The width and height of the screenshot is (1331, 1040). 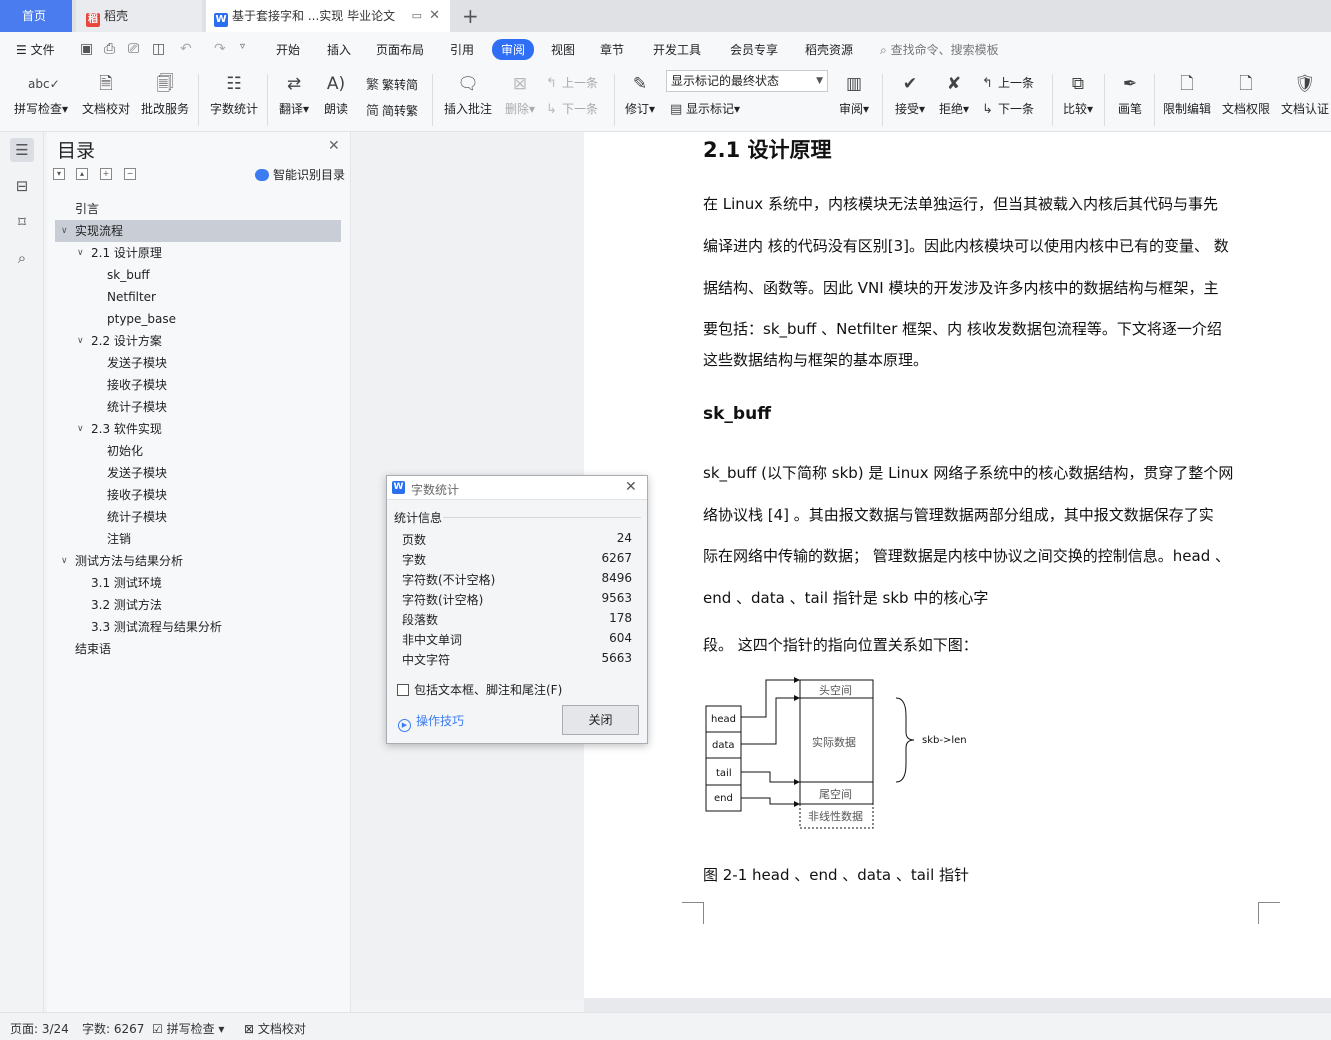 I want to click on menu-insert: 插入, so click(x=339, y=49).